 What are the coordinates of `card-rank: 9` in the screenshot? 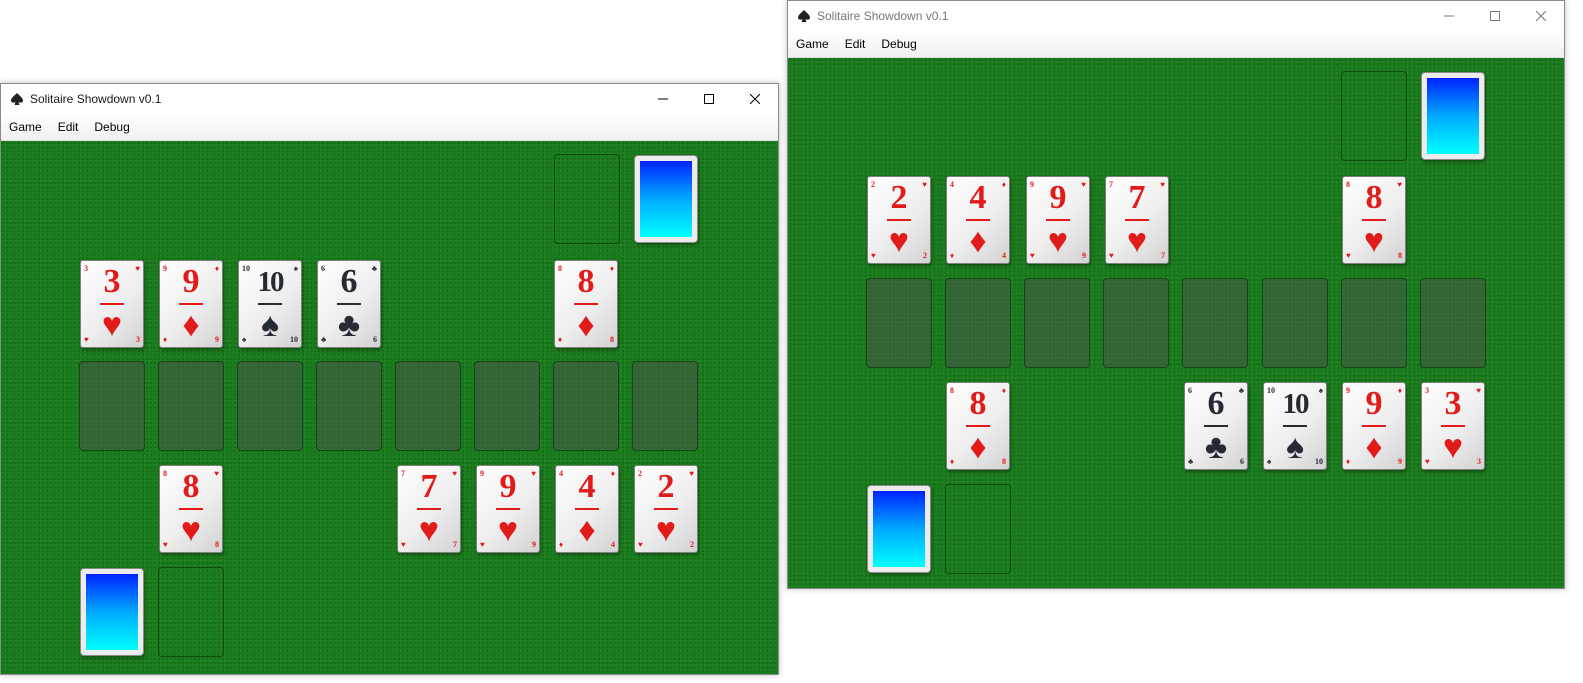 It's located at (508, 486).